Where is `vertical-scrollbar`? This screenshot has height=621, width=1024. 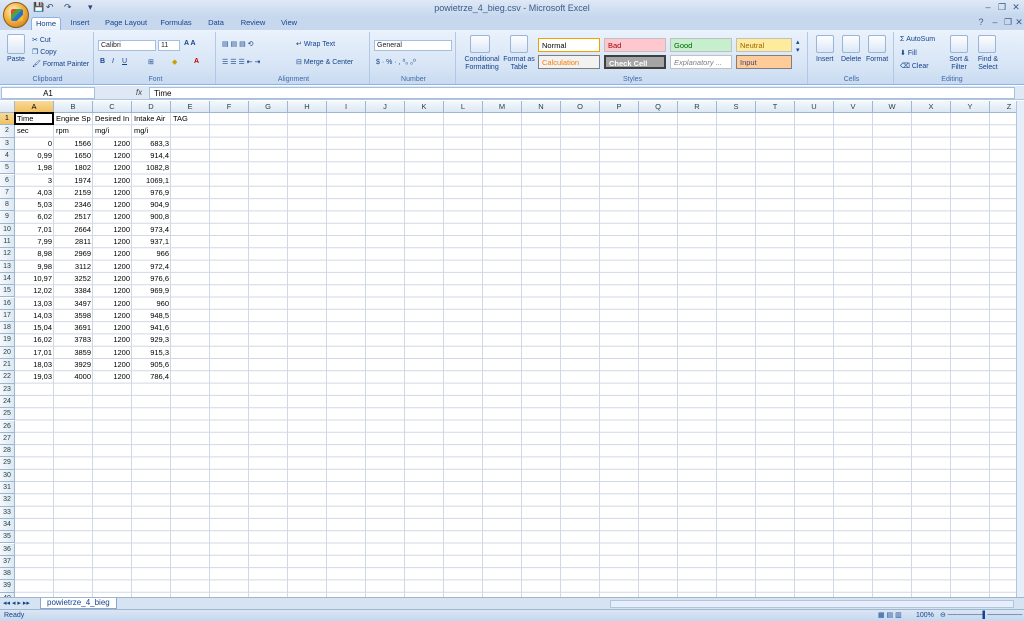
vertical-scrollbar is located at coordinates (1020, 349).